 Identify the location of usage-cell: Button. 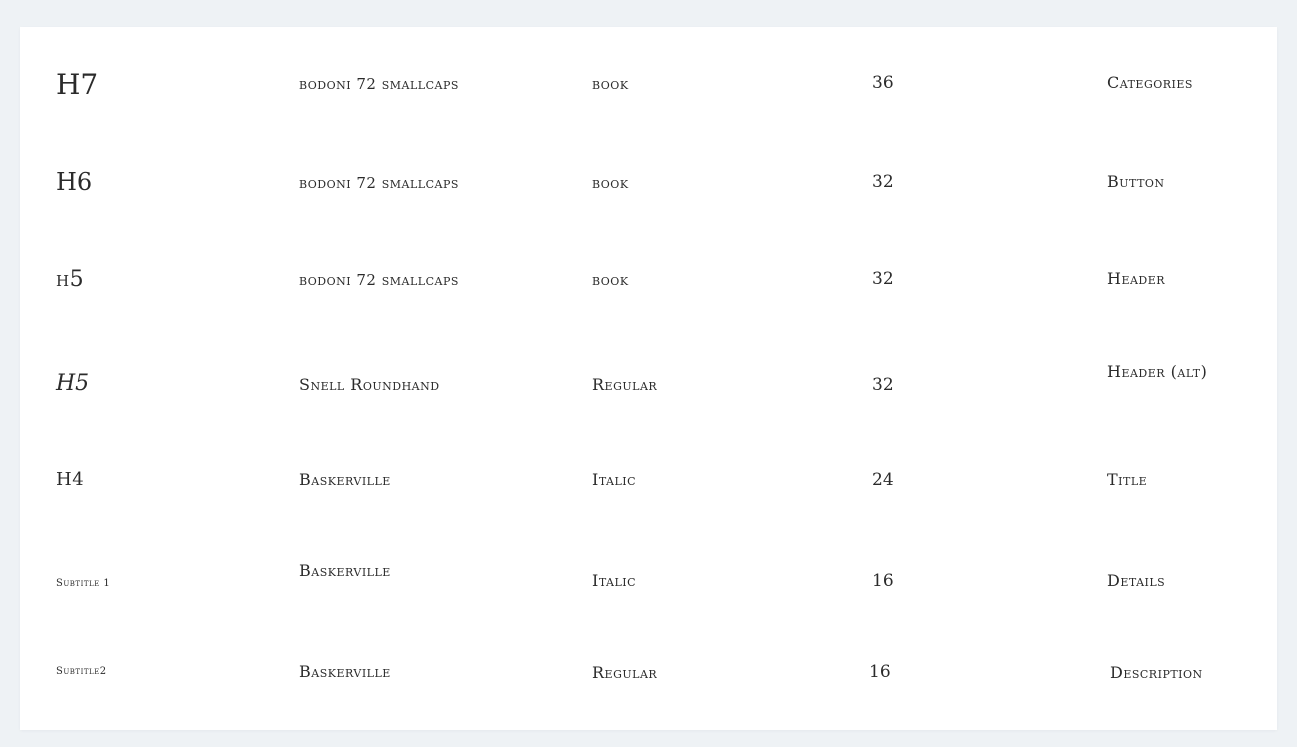
(1136, 181).